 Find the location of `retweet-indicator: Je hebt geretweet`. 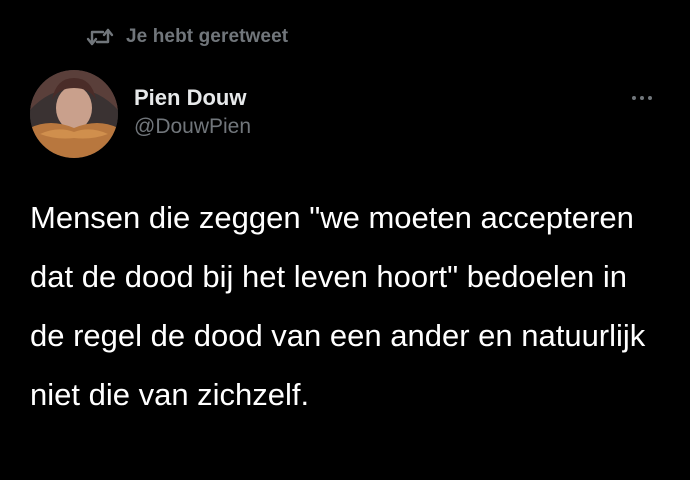

retweet-indicator: Je hebt geretweet is located at coordinates (187, 37).